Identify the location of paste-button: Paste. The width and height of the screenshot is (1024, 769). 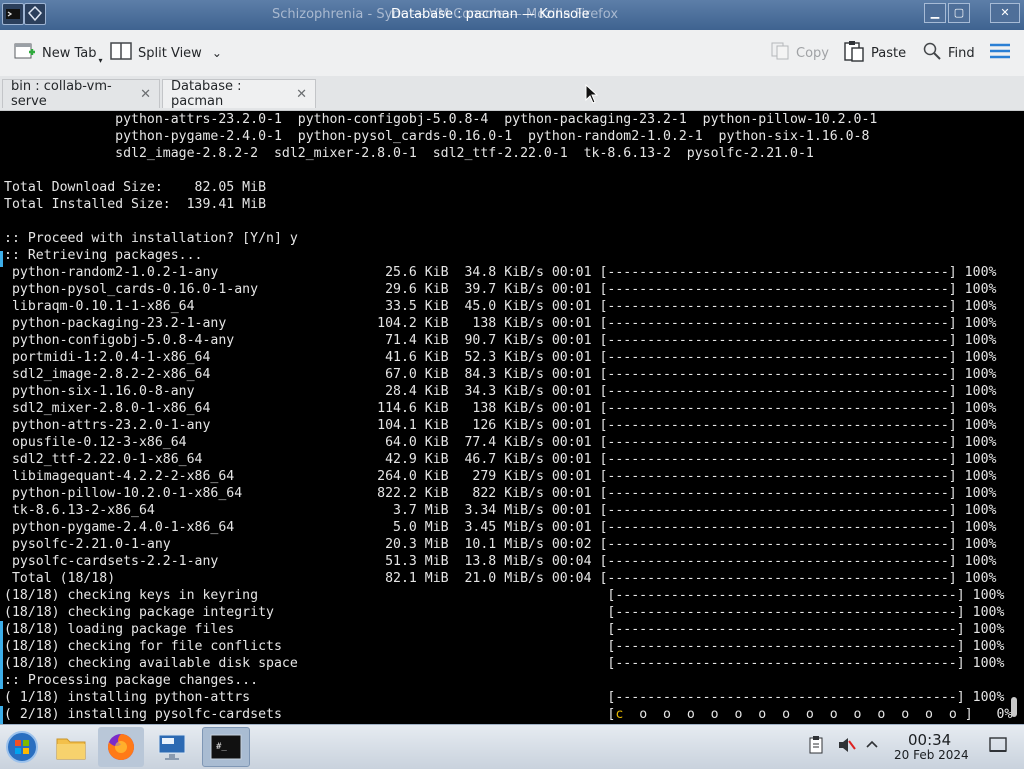
(874, 53).